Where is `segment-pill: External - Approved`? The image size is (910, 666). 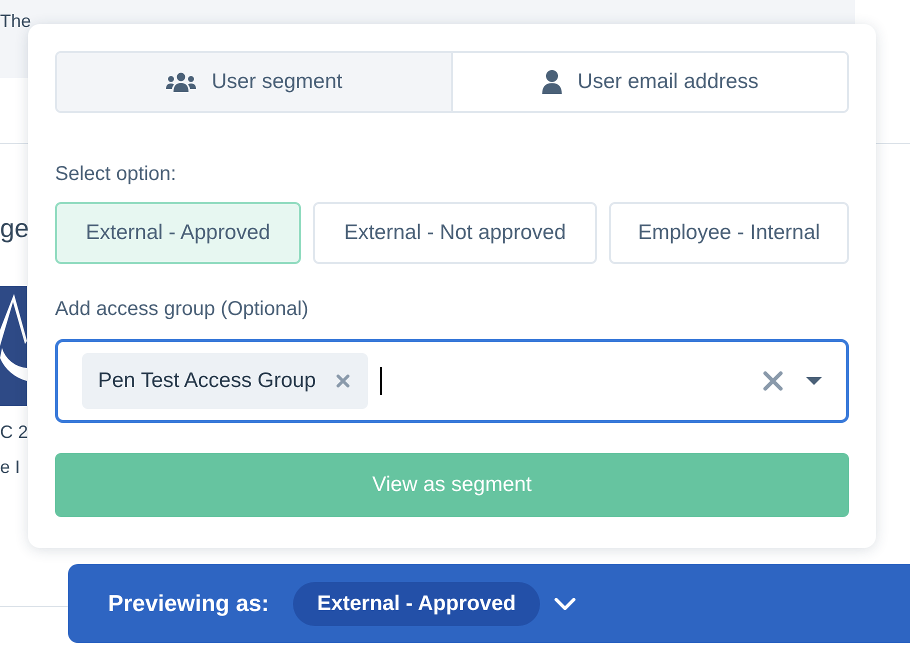
segment-pill: External - Approved is located at coordinates (416, 604).